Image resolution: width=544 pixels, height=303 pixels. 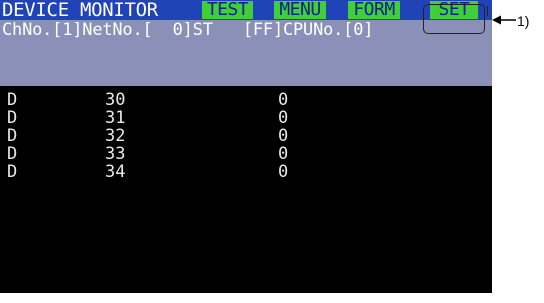 What do you see at coordinates (300, 10) in the screenshot?
I see `menu-button: MENU` at bounding box center [300, 10].